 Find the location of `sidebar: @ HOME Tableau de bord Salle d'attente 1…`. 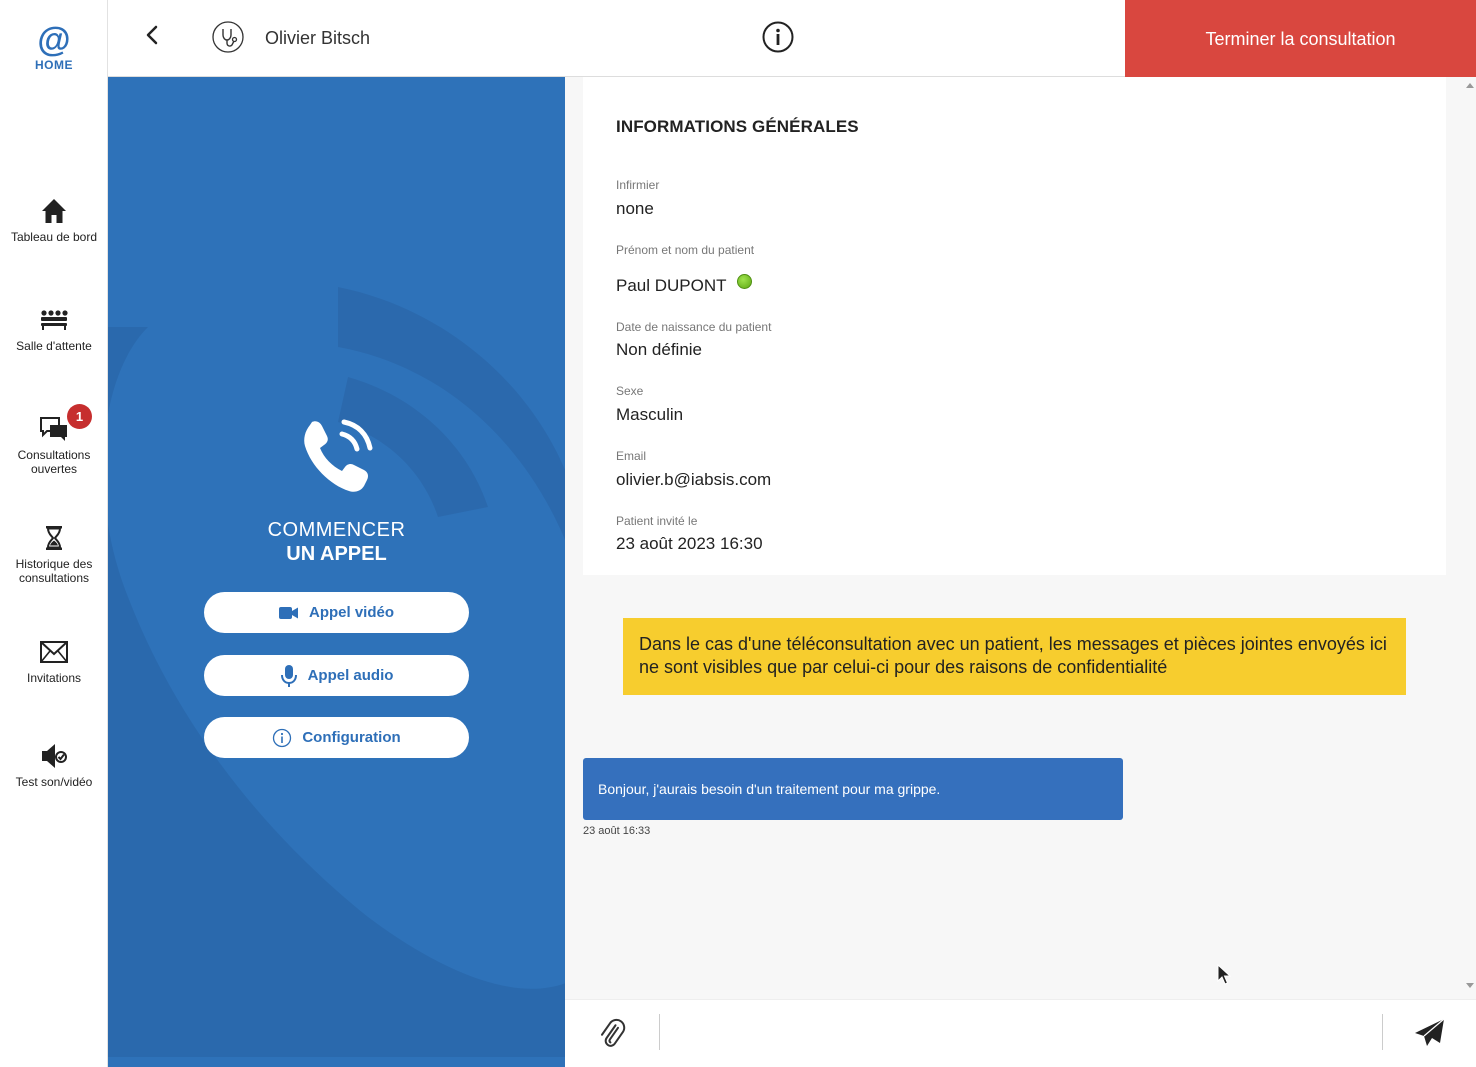

sidebar: @ HOME Tableau de bord Salle d'attente 1… is located at coordinates (54, 533).